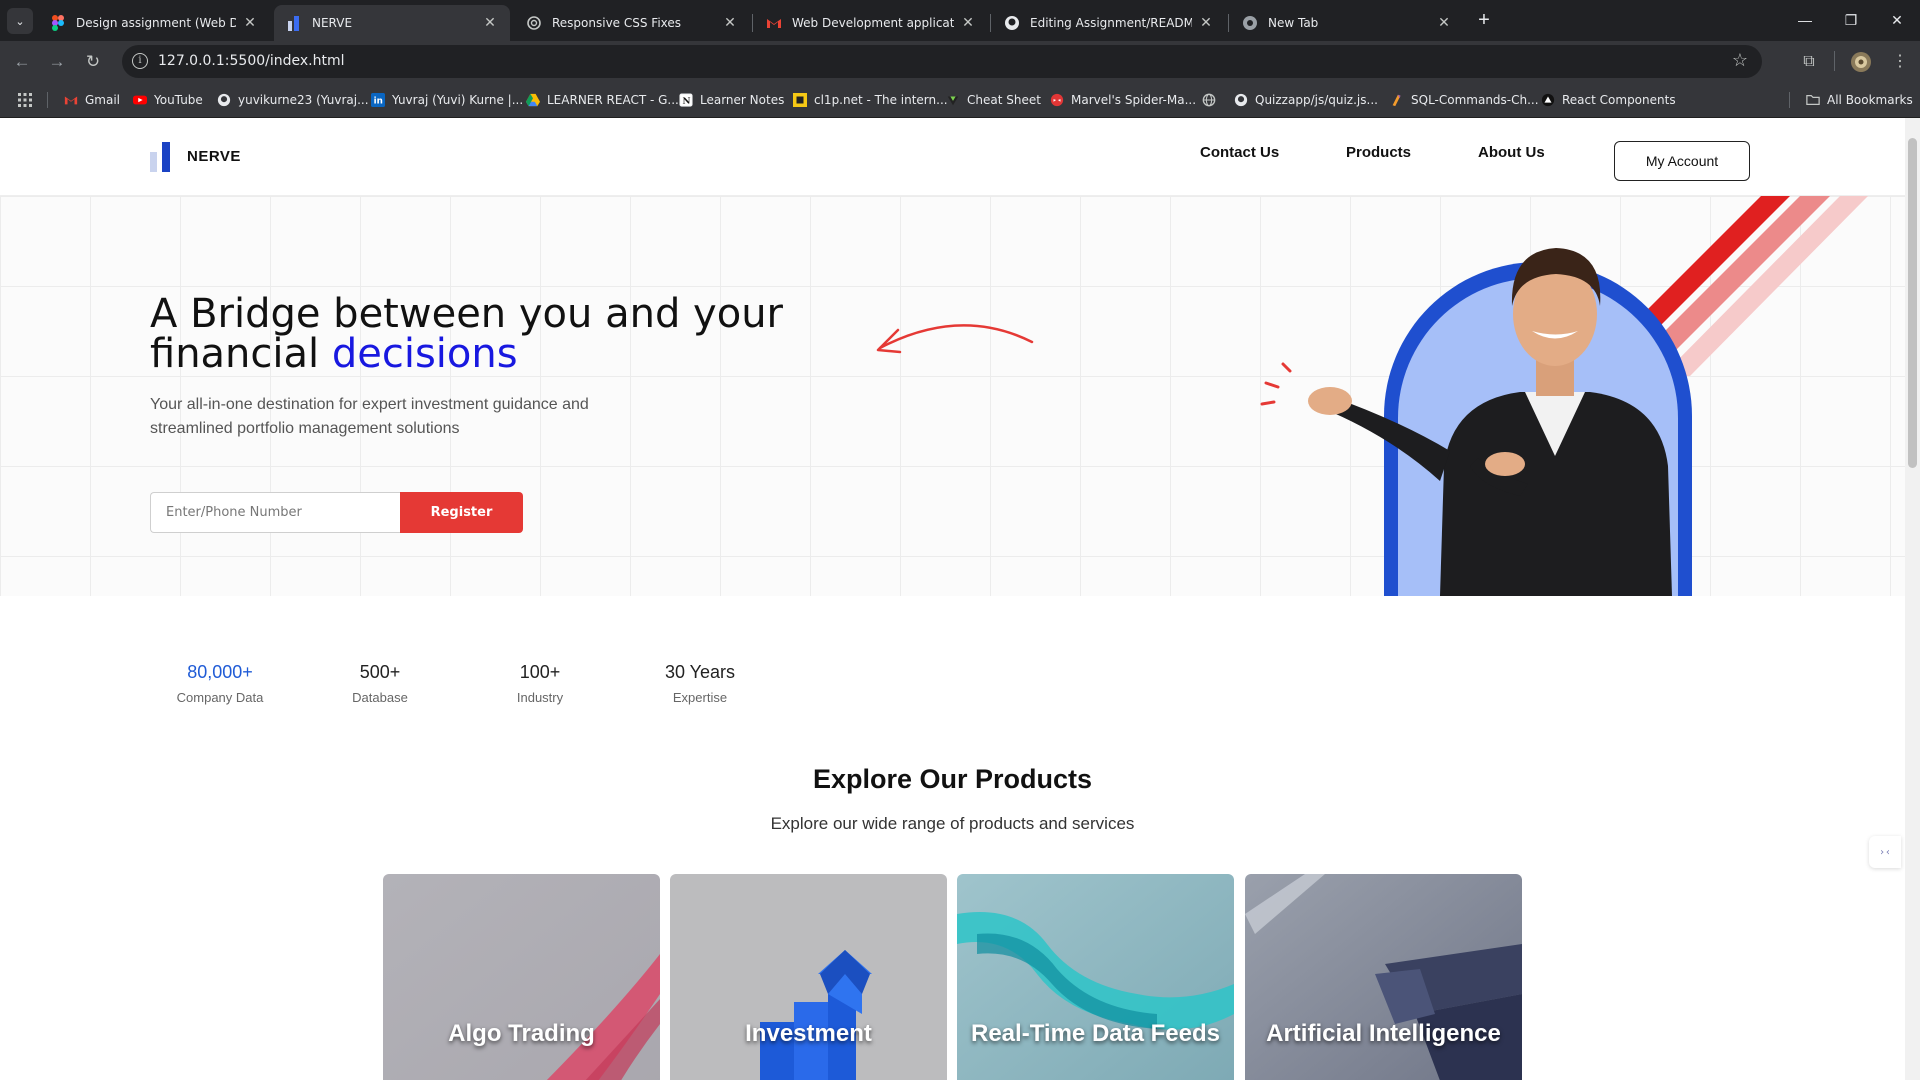  Describe the element at coordinates (1109, 23) in the screenshot. I see `browser-tab: Editing Assignment/README.m ✕` at that location.